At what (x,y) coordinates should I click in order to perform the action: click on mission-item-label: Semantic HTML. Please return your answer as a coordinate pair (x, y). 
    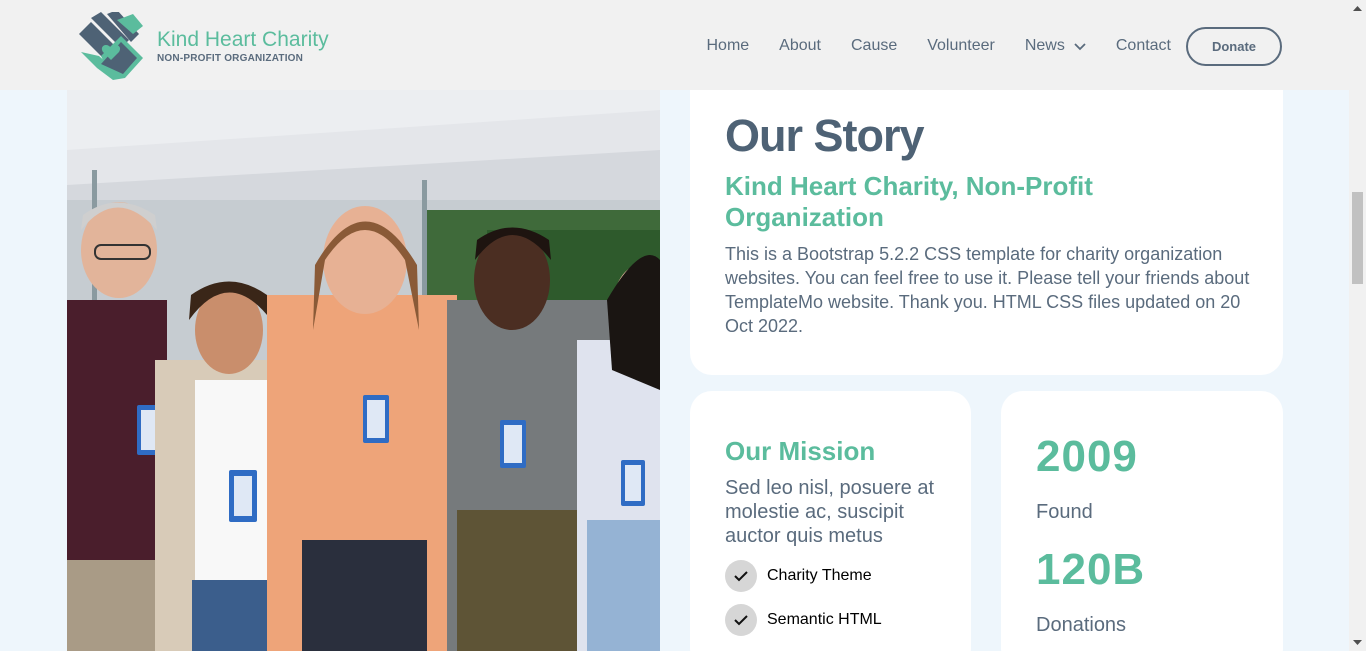
    Looking at the image, I should click on (824, 619).